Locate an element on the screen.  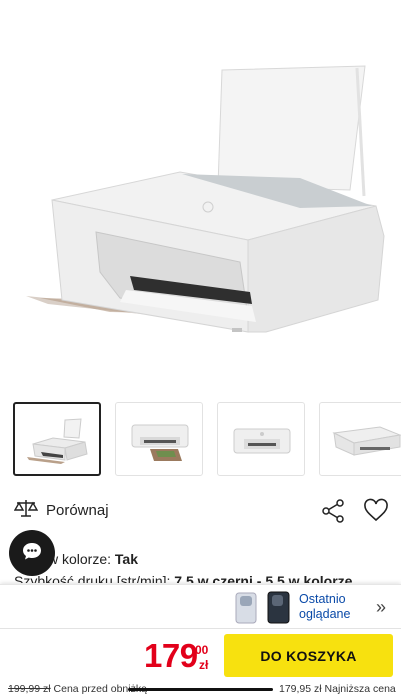
previous-price-value: 199,99 zł is located at coordinates (29, 689).